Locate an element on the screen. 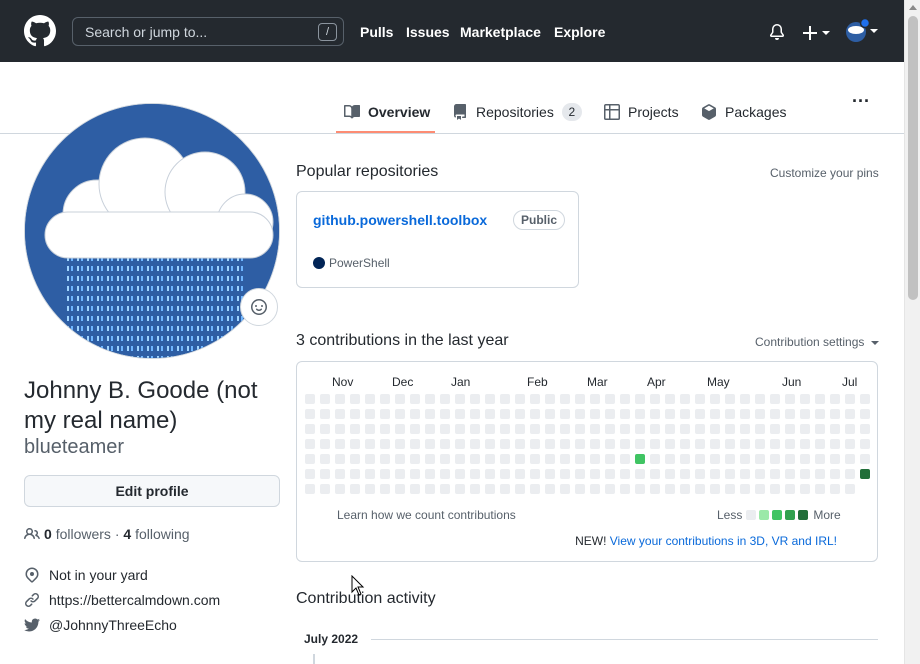 This screenshot has width=920, height=664. profile-twitter: @JohnnyThreeEcho is located at coordinates (100, 625).